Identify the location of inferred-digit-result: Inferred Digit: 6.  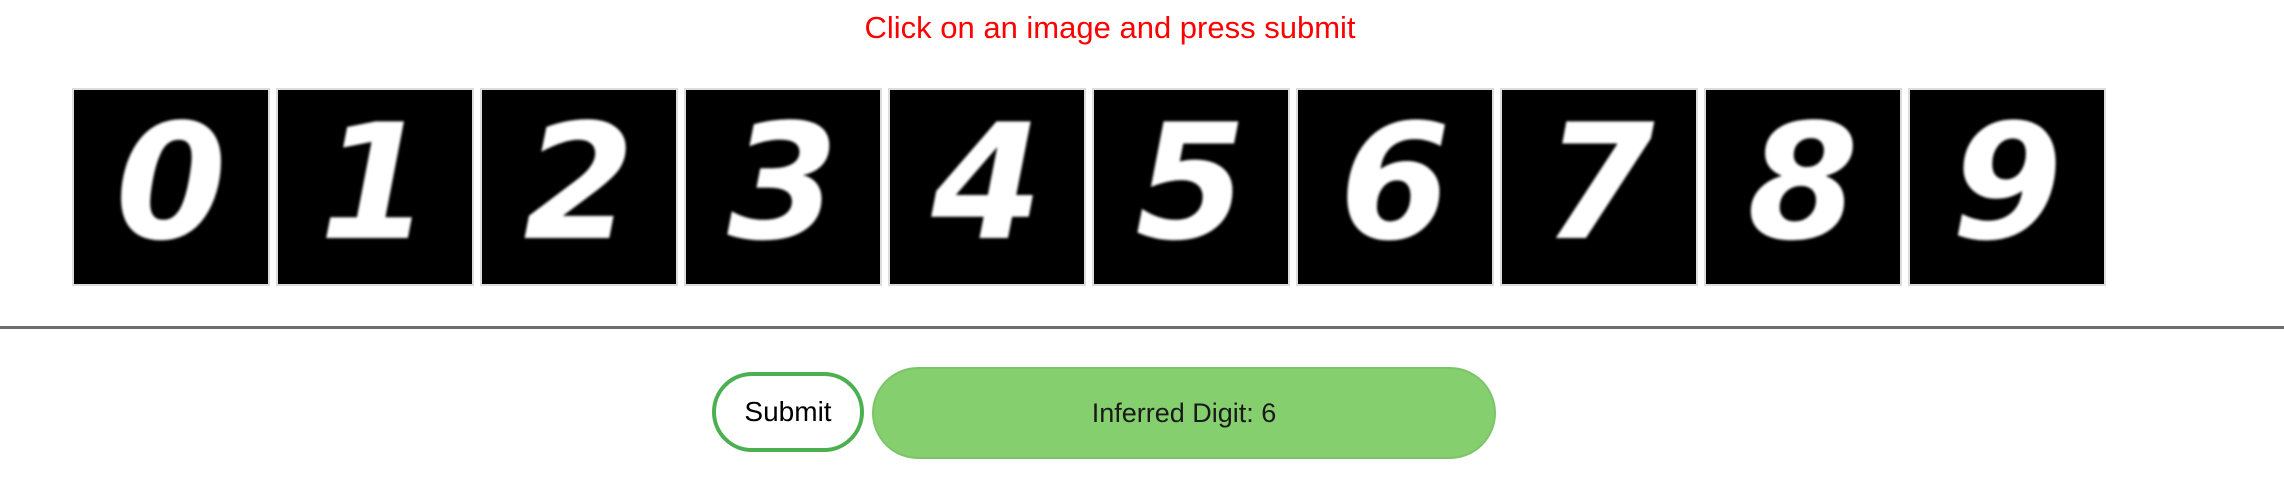
(1184, 413).